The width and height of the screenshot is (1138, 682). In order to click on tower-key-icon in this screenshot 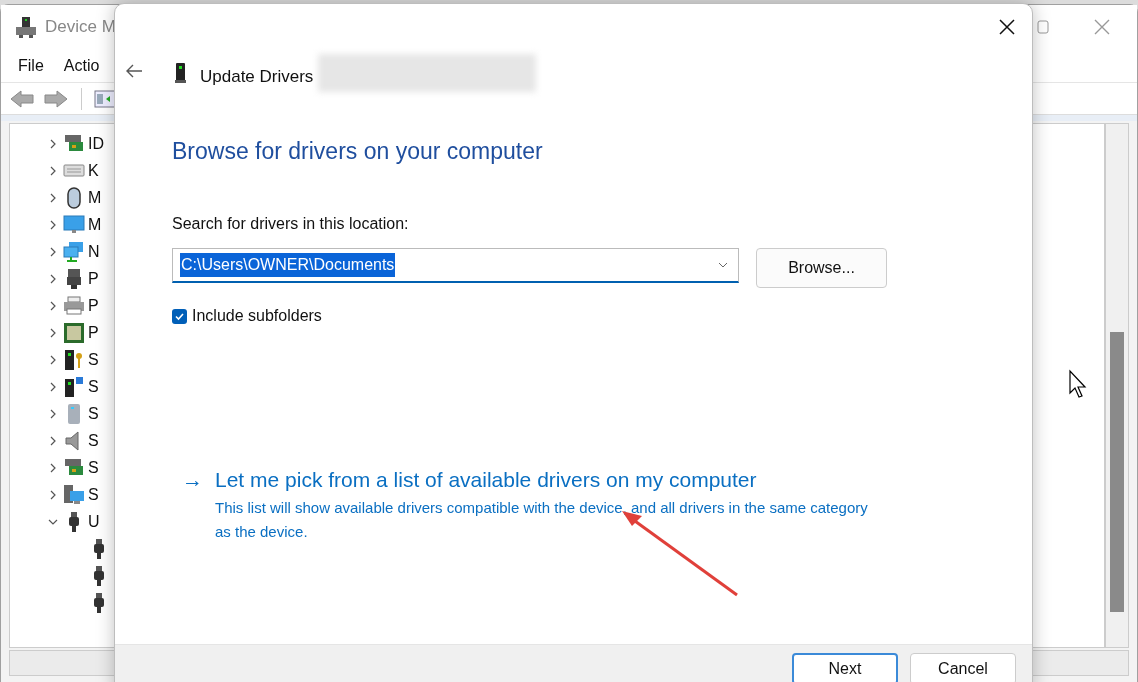, I will do `click(74, 359)`.